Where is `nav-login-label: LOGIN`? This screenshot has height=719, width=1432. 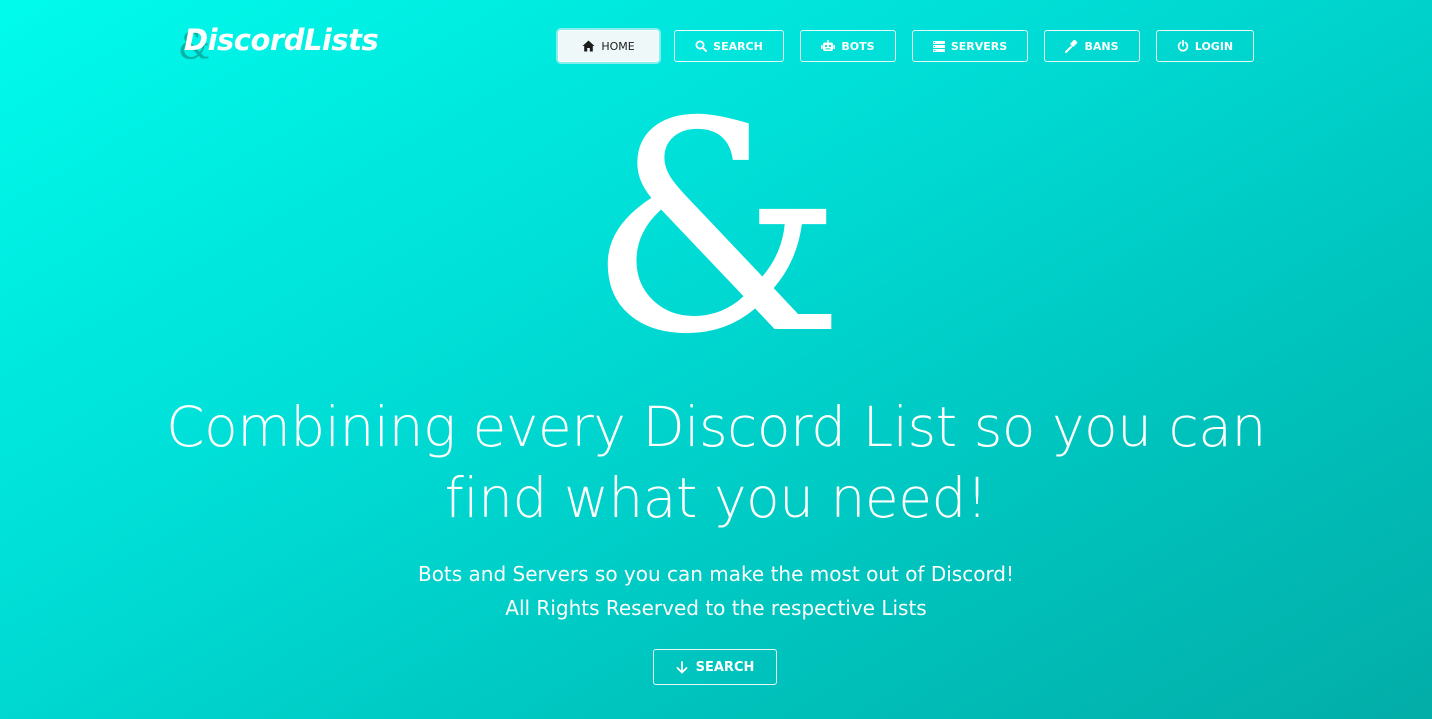 nav-login-label: LOGIN is located at coordinates (1214, 46).